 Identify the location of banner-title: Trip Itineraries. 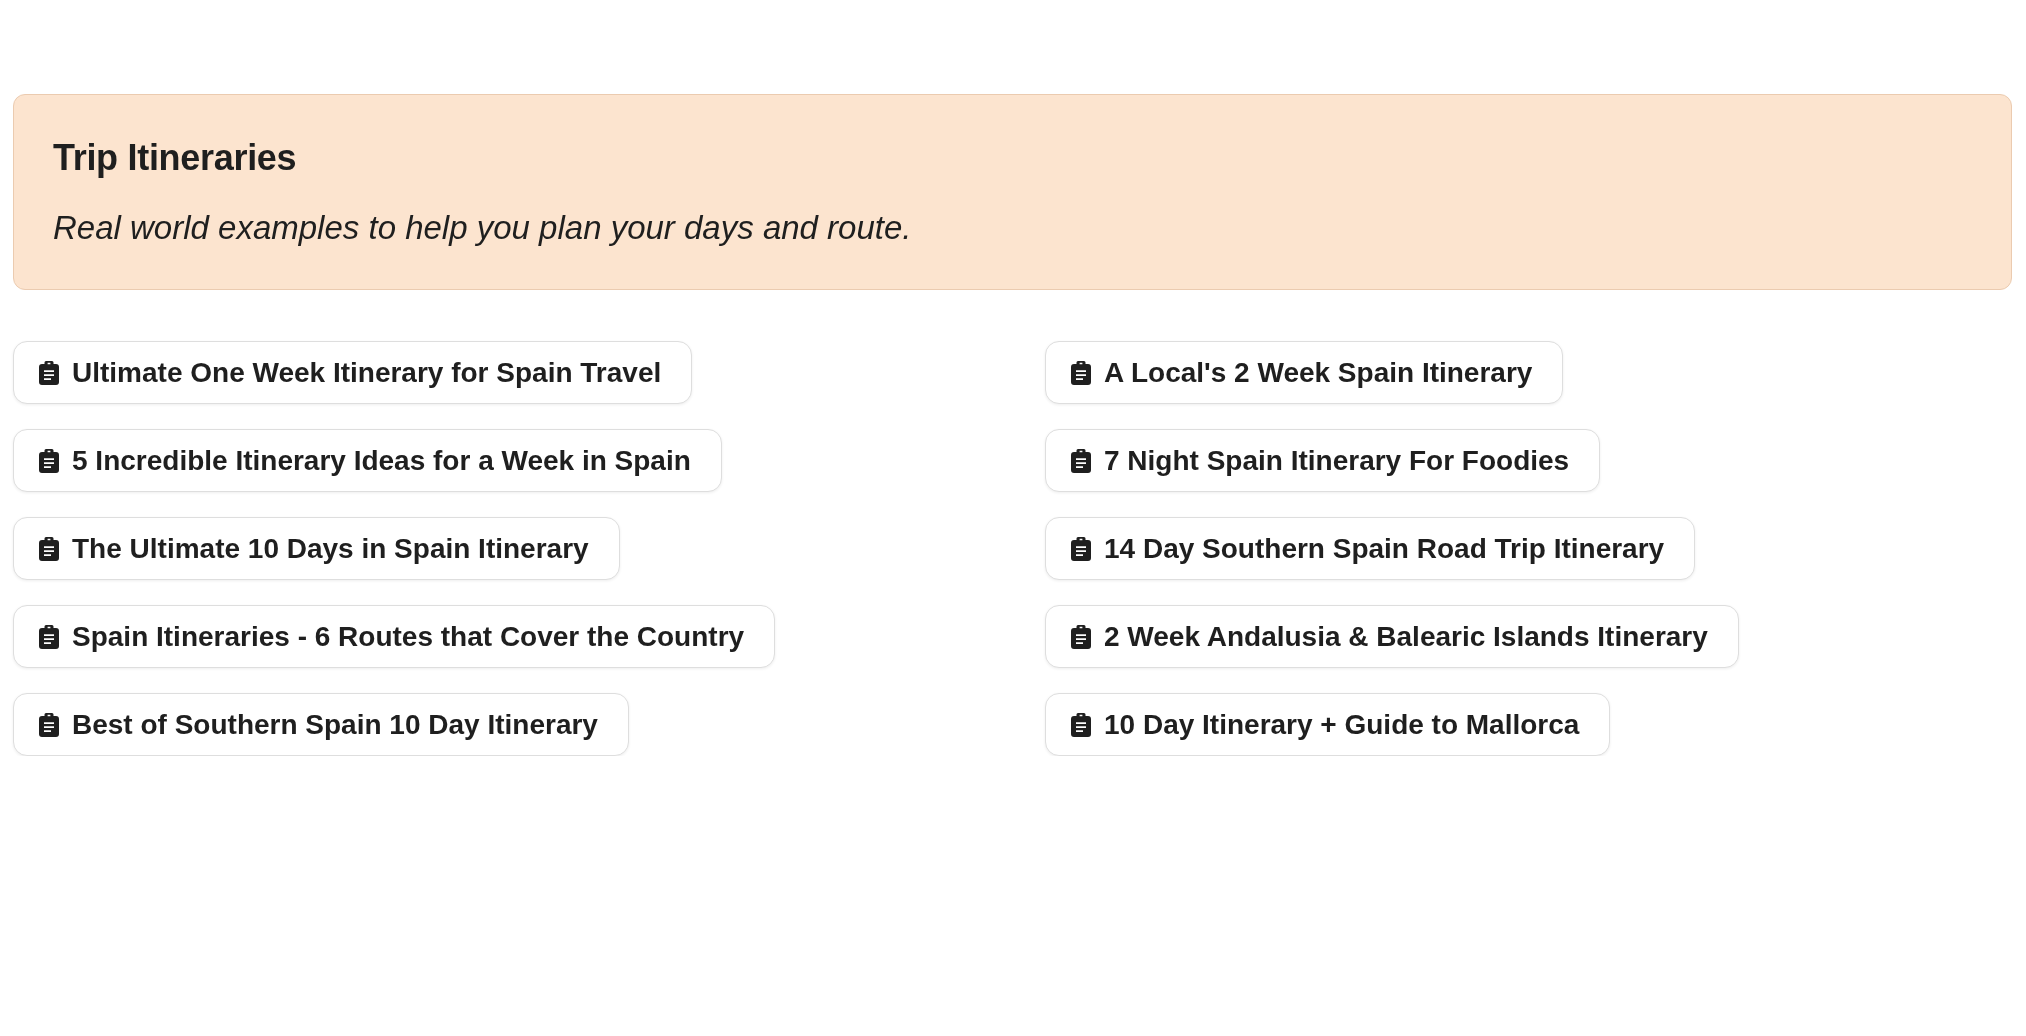
(175, 158).